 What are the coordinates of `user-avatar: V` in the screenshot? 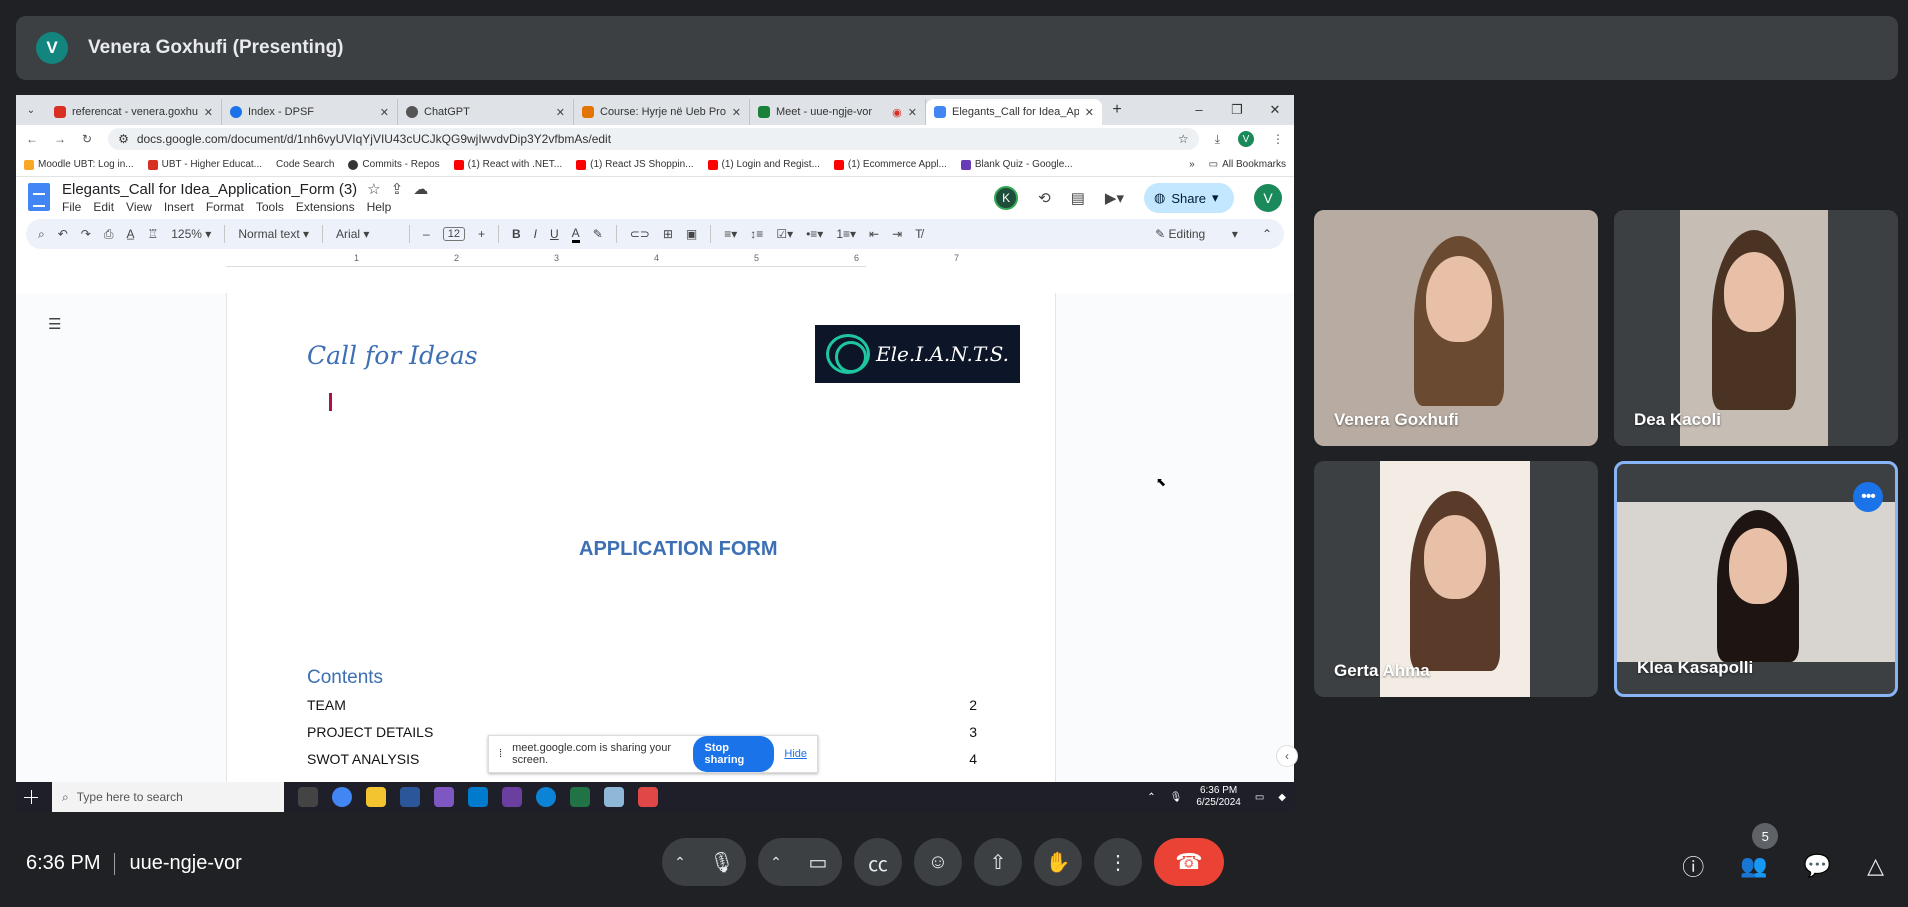 It's located at (1268, 198).